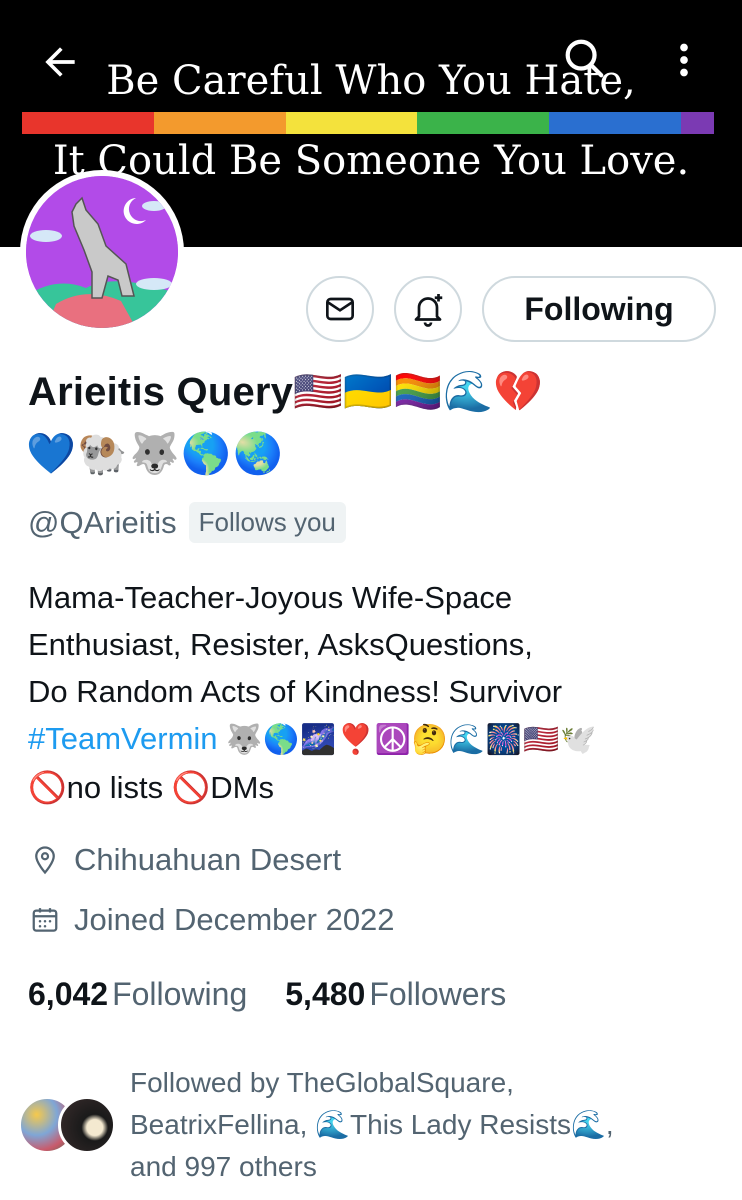 This screenshot has width=742, height=1200. I want to click on calendar-icon, so click(45, 920).